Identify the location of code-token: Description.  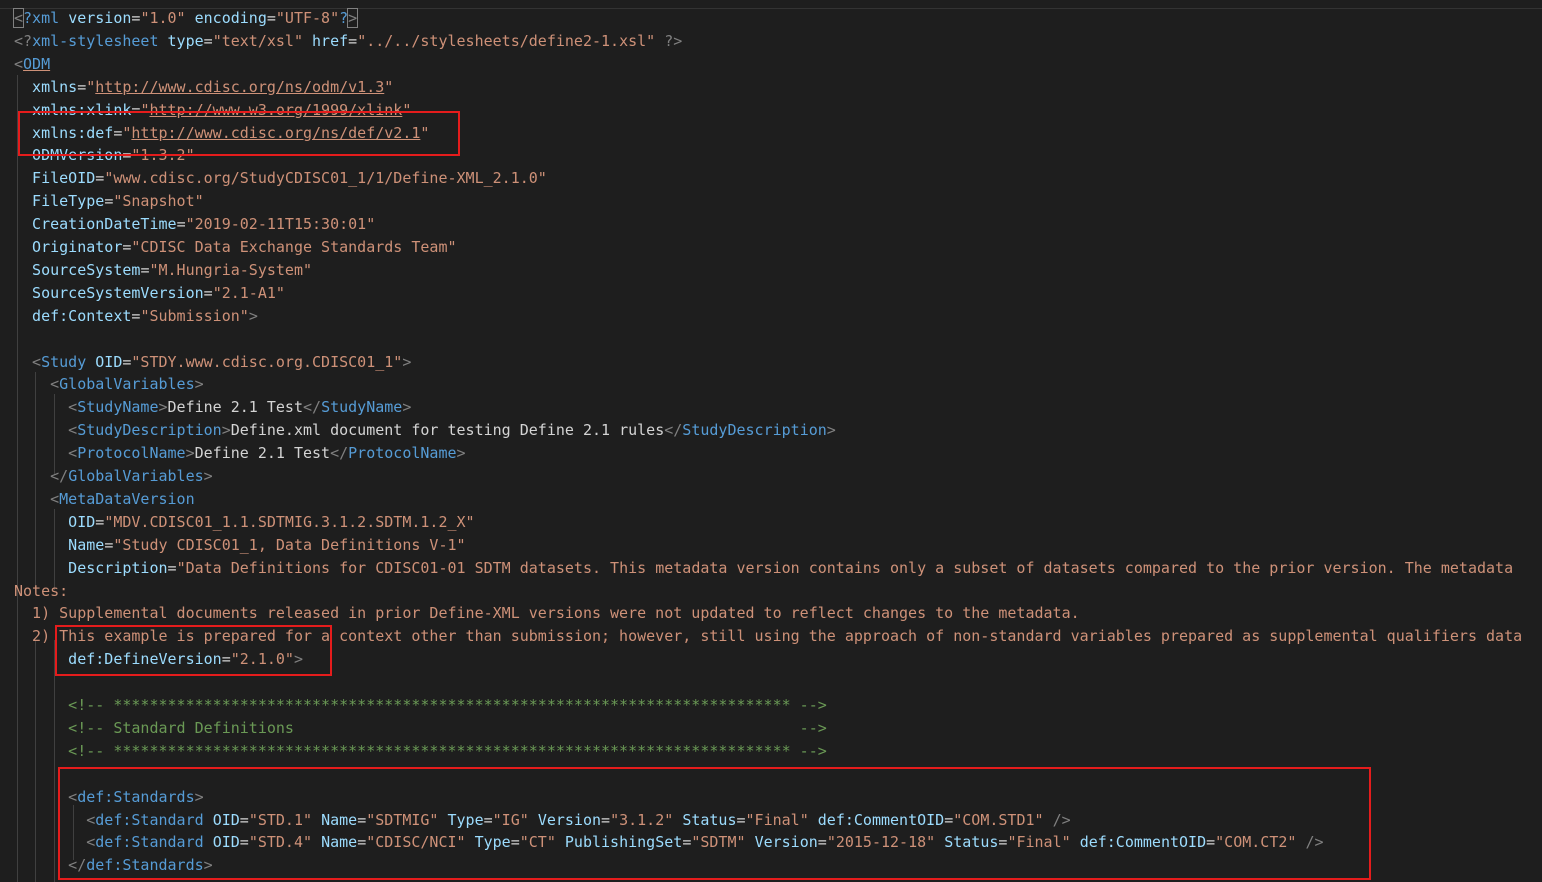
(91, 567).